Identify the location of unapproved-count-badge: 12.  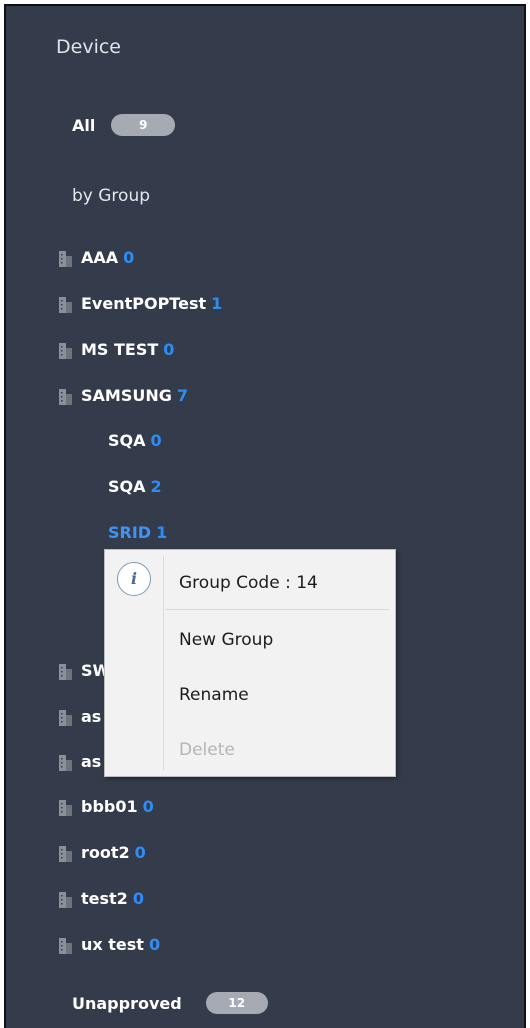
(236, 1003).